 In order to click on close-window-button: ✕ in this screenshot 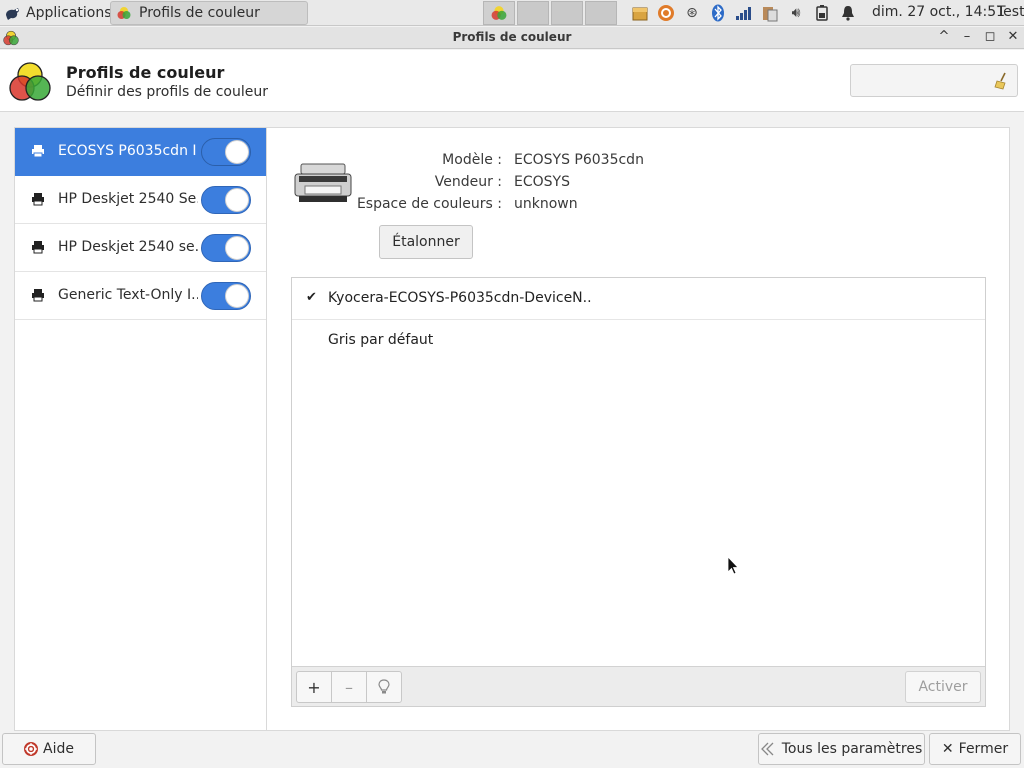, I will do `click(1013, 38)`.